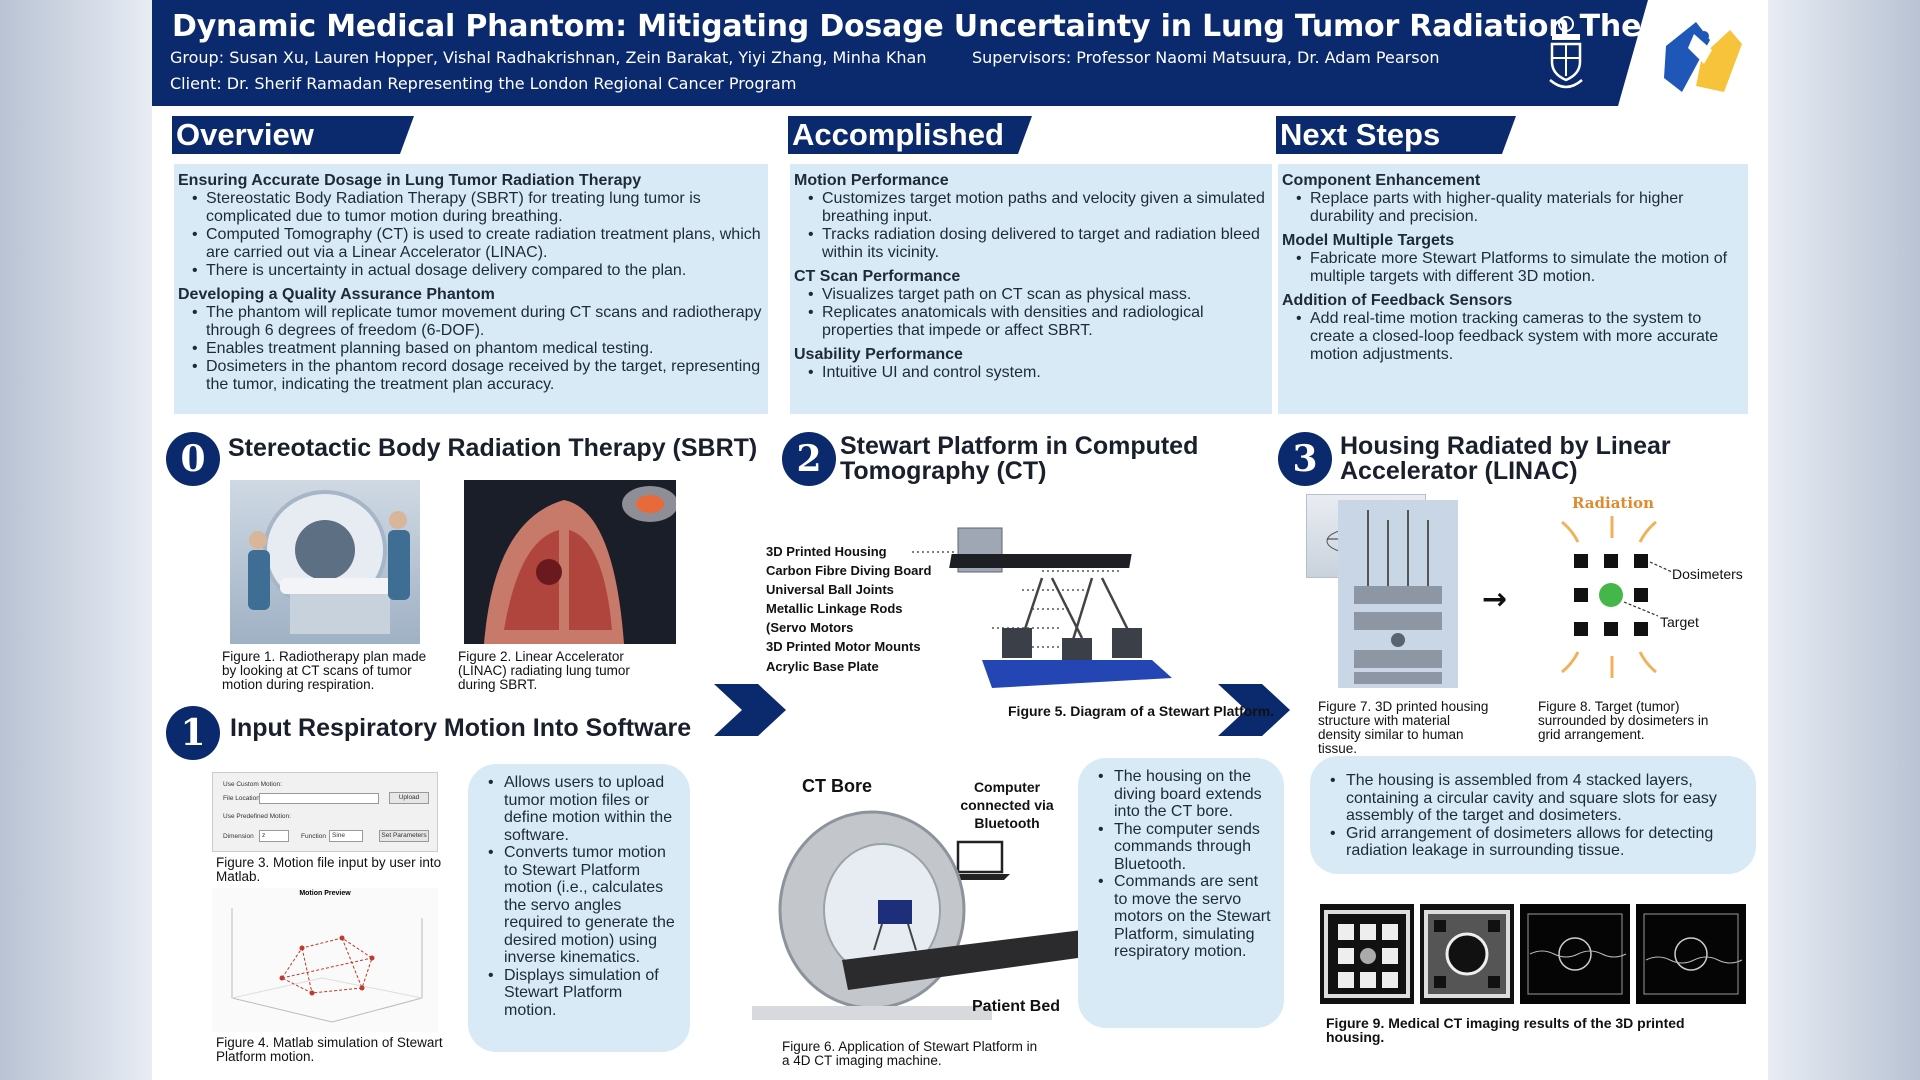 This screenshot has height=1080, width=1920. Describe the element at coordinates (878, 354) in the screenshot. I see `accomplished-subheading-3: Usability Performance` at that location.